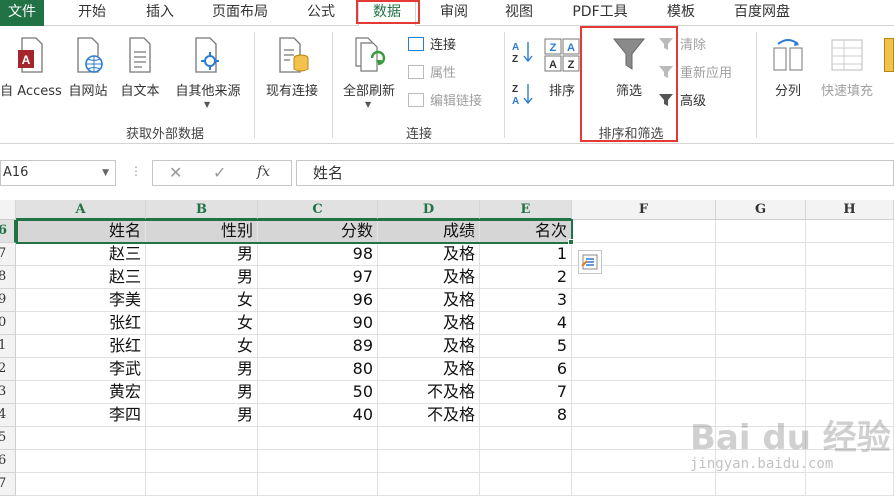  Describe the element at coordinates (202, 231) in the screenshot. I see `header-cell-b: 性别` at that location.